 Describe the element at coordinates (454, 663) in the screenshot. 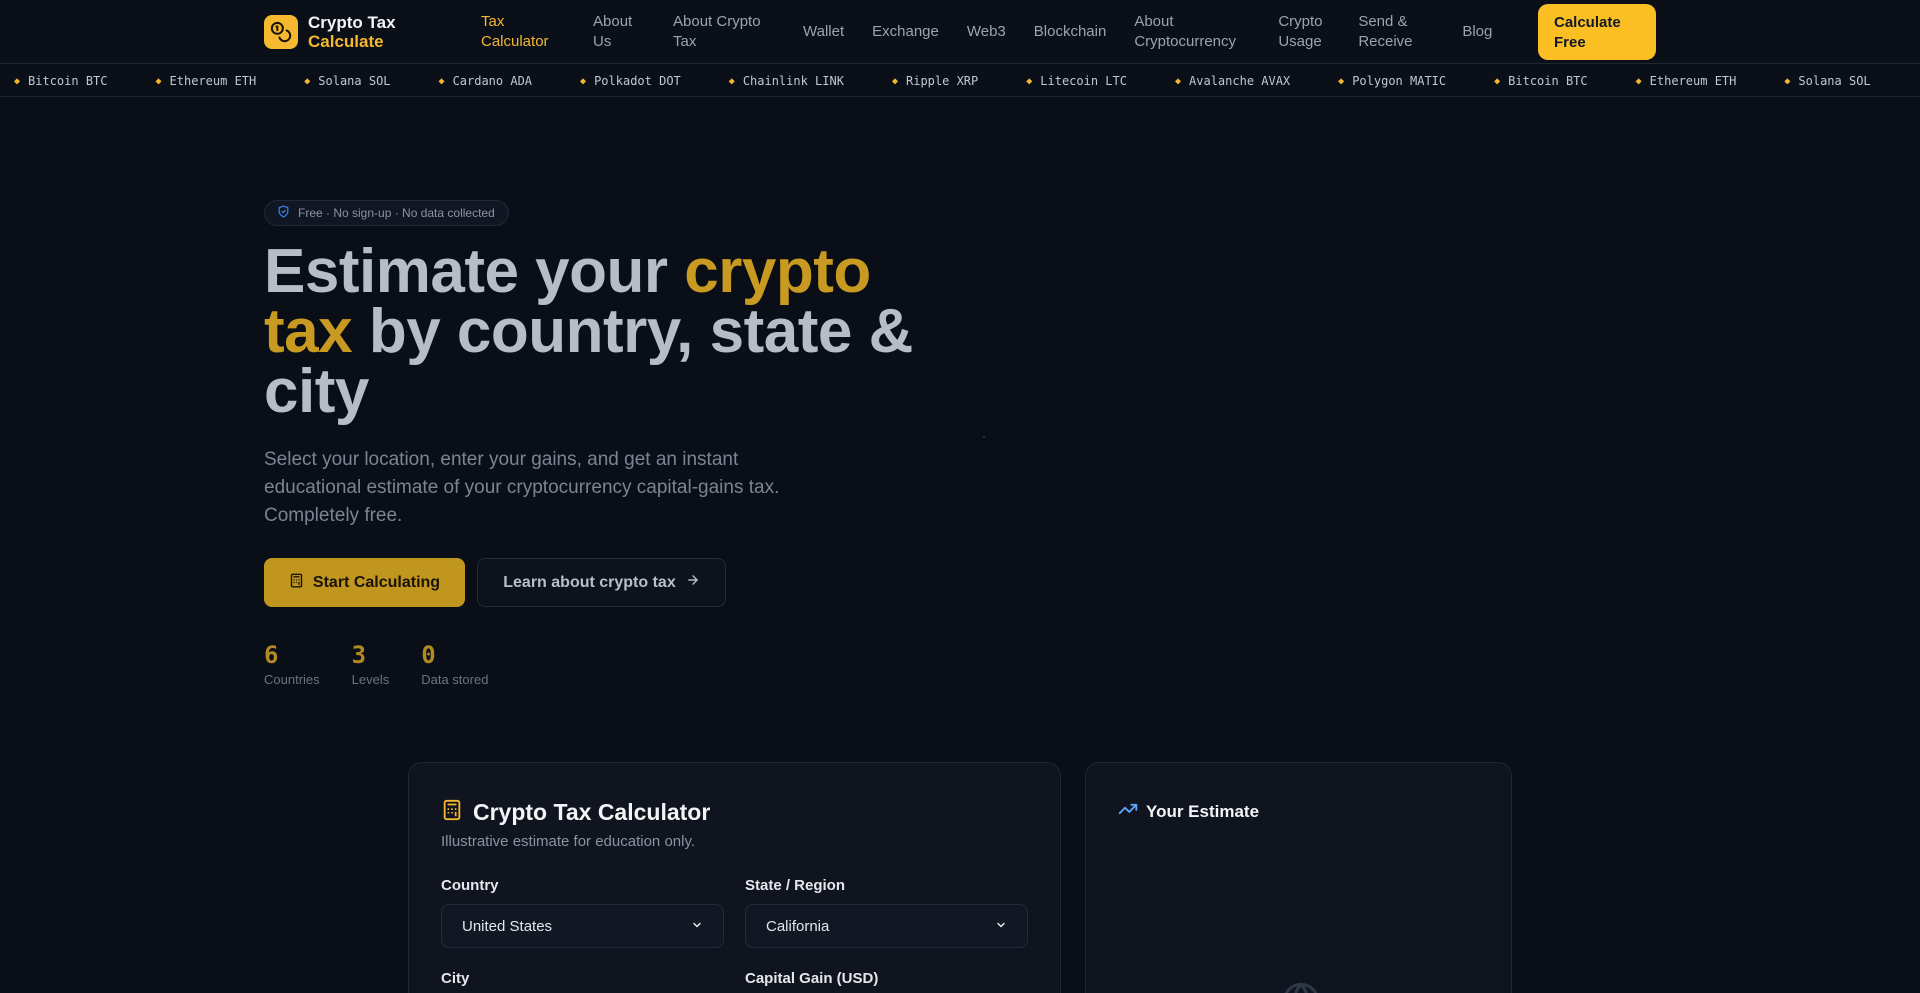

I see `stat-data-stored: 0 Data stored` at that location.